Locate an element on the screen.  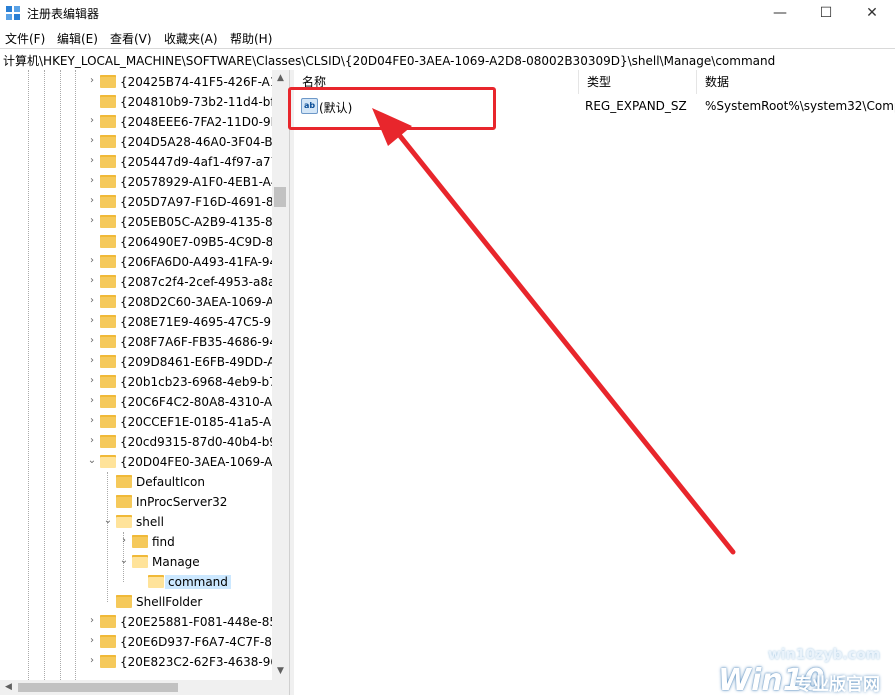
tree-item-label: {208E71E9-4695-47C5-9E0 is located at coordinates (196, 322).